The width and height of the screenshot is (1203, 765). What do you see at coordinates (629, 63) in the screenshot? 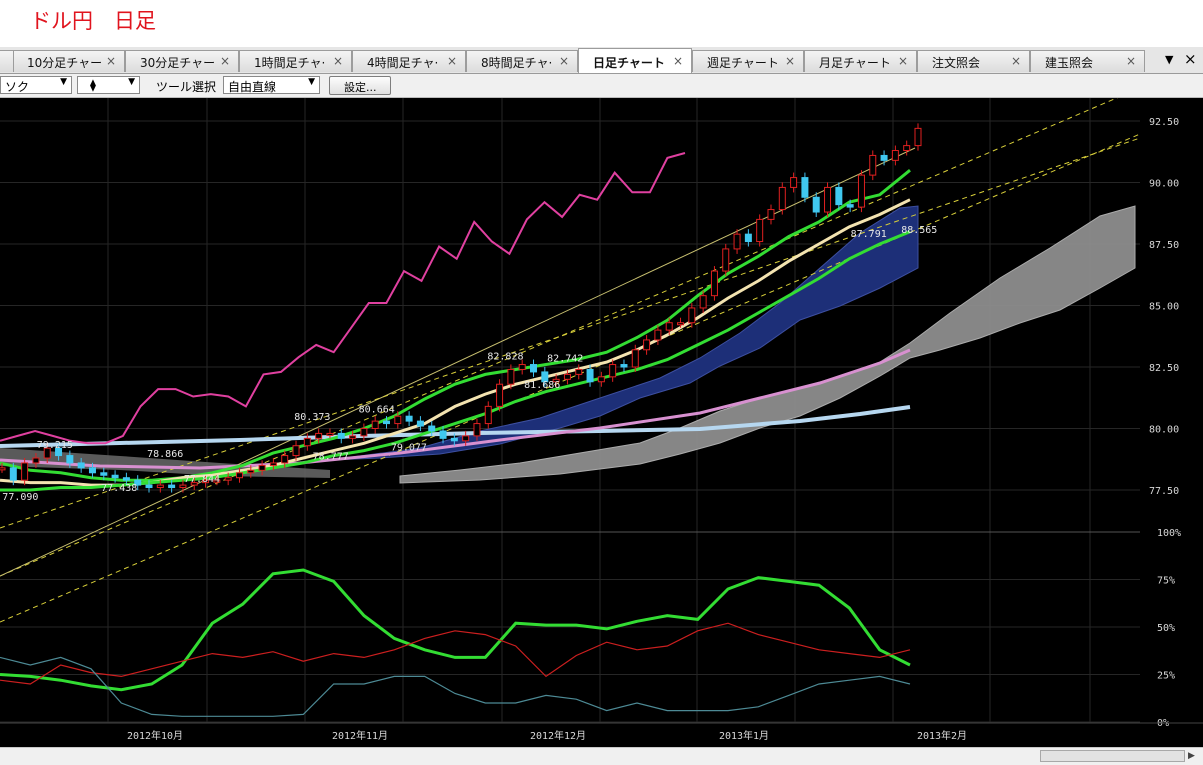
I see `tab-label: 日足チャート` at bounding box center [629, 63].